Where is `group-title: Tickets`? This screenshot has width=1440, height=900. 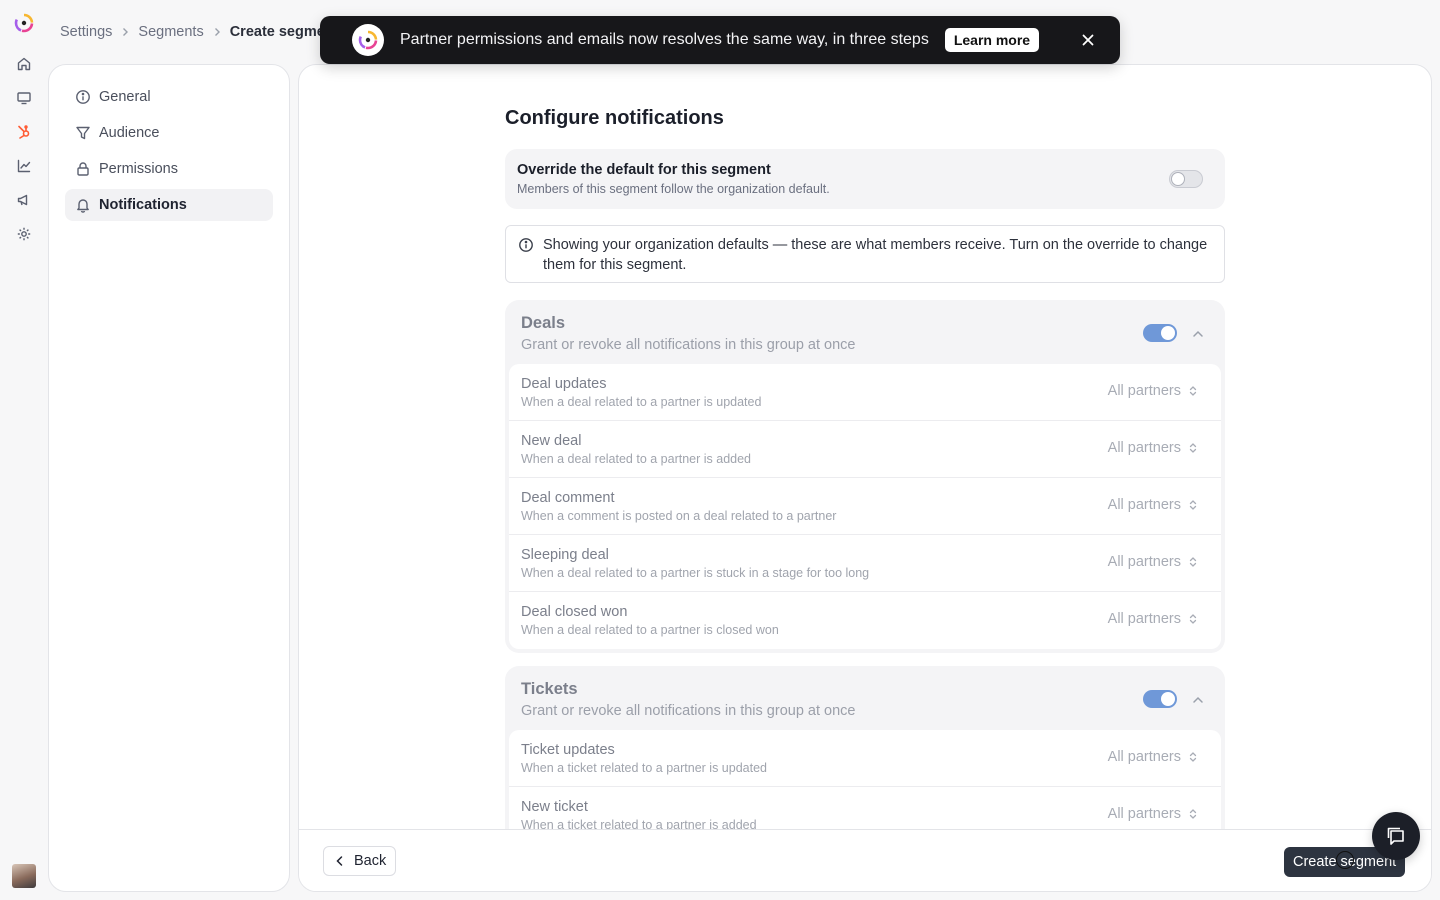 group-title: Tickets is located at coordinates (549, 689).